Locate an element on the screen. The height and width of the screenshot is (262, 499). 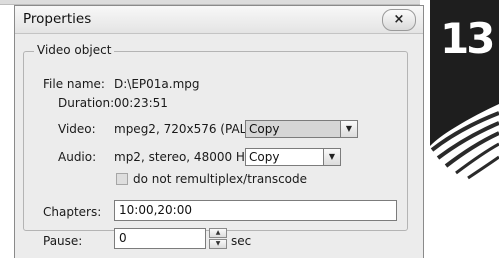
close-button: × is located at coordinates (399, 20).